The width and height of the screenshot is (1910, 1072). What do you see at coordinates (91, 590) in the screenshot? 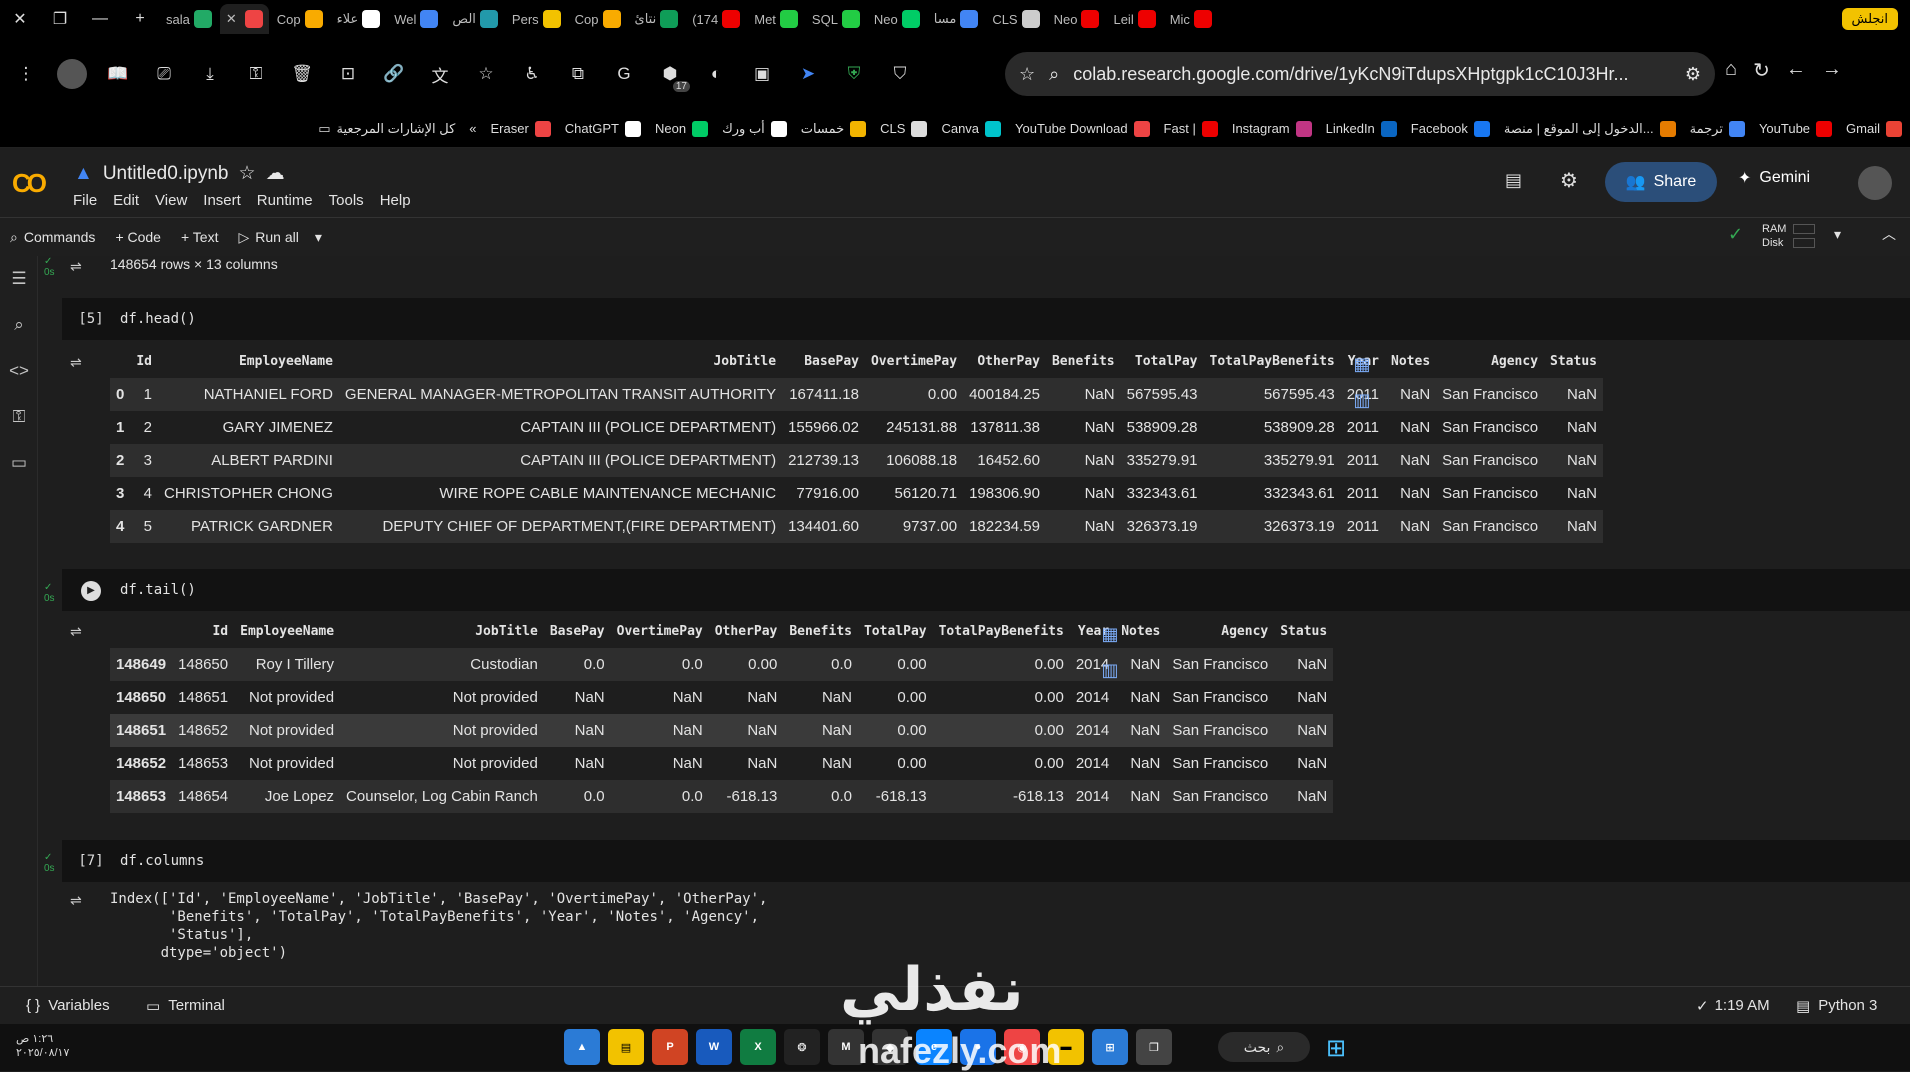
I see `run-cell-button: ▶` at bounding box center [91, 590].